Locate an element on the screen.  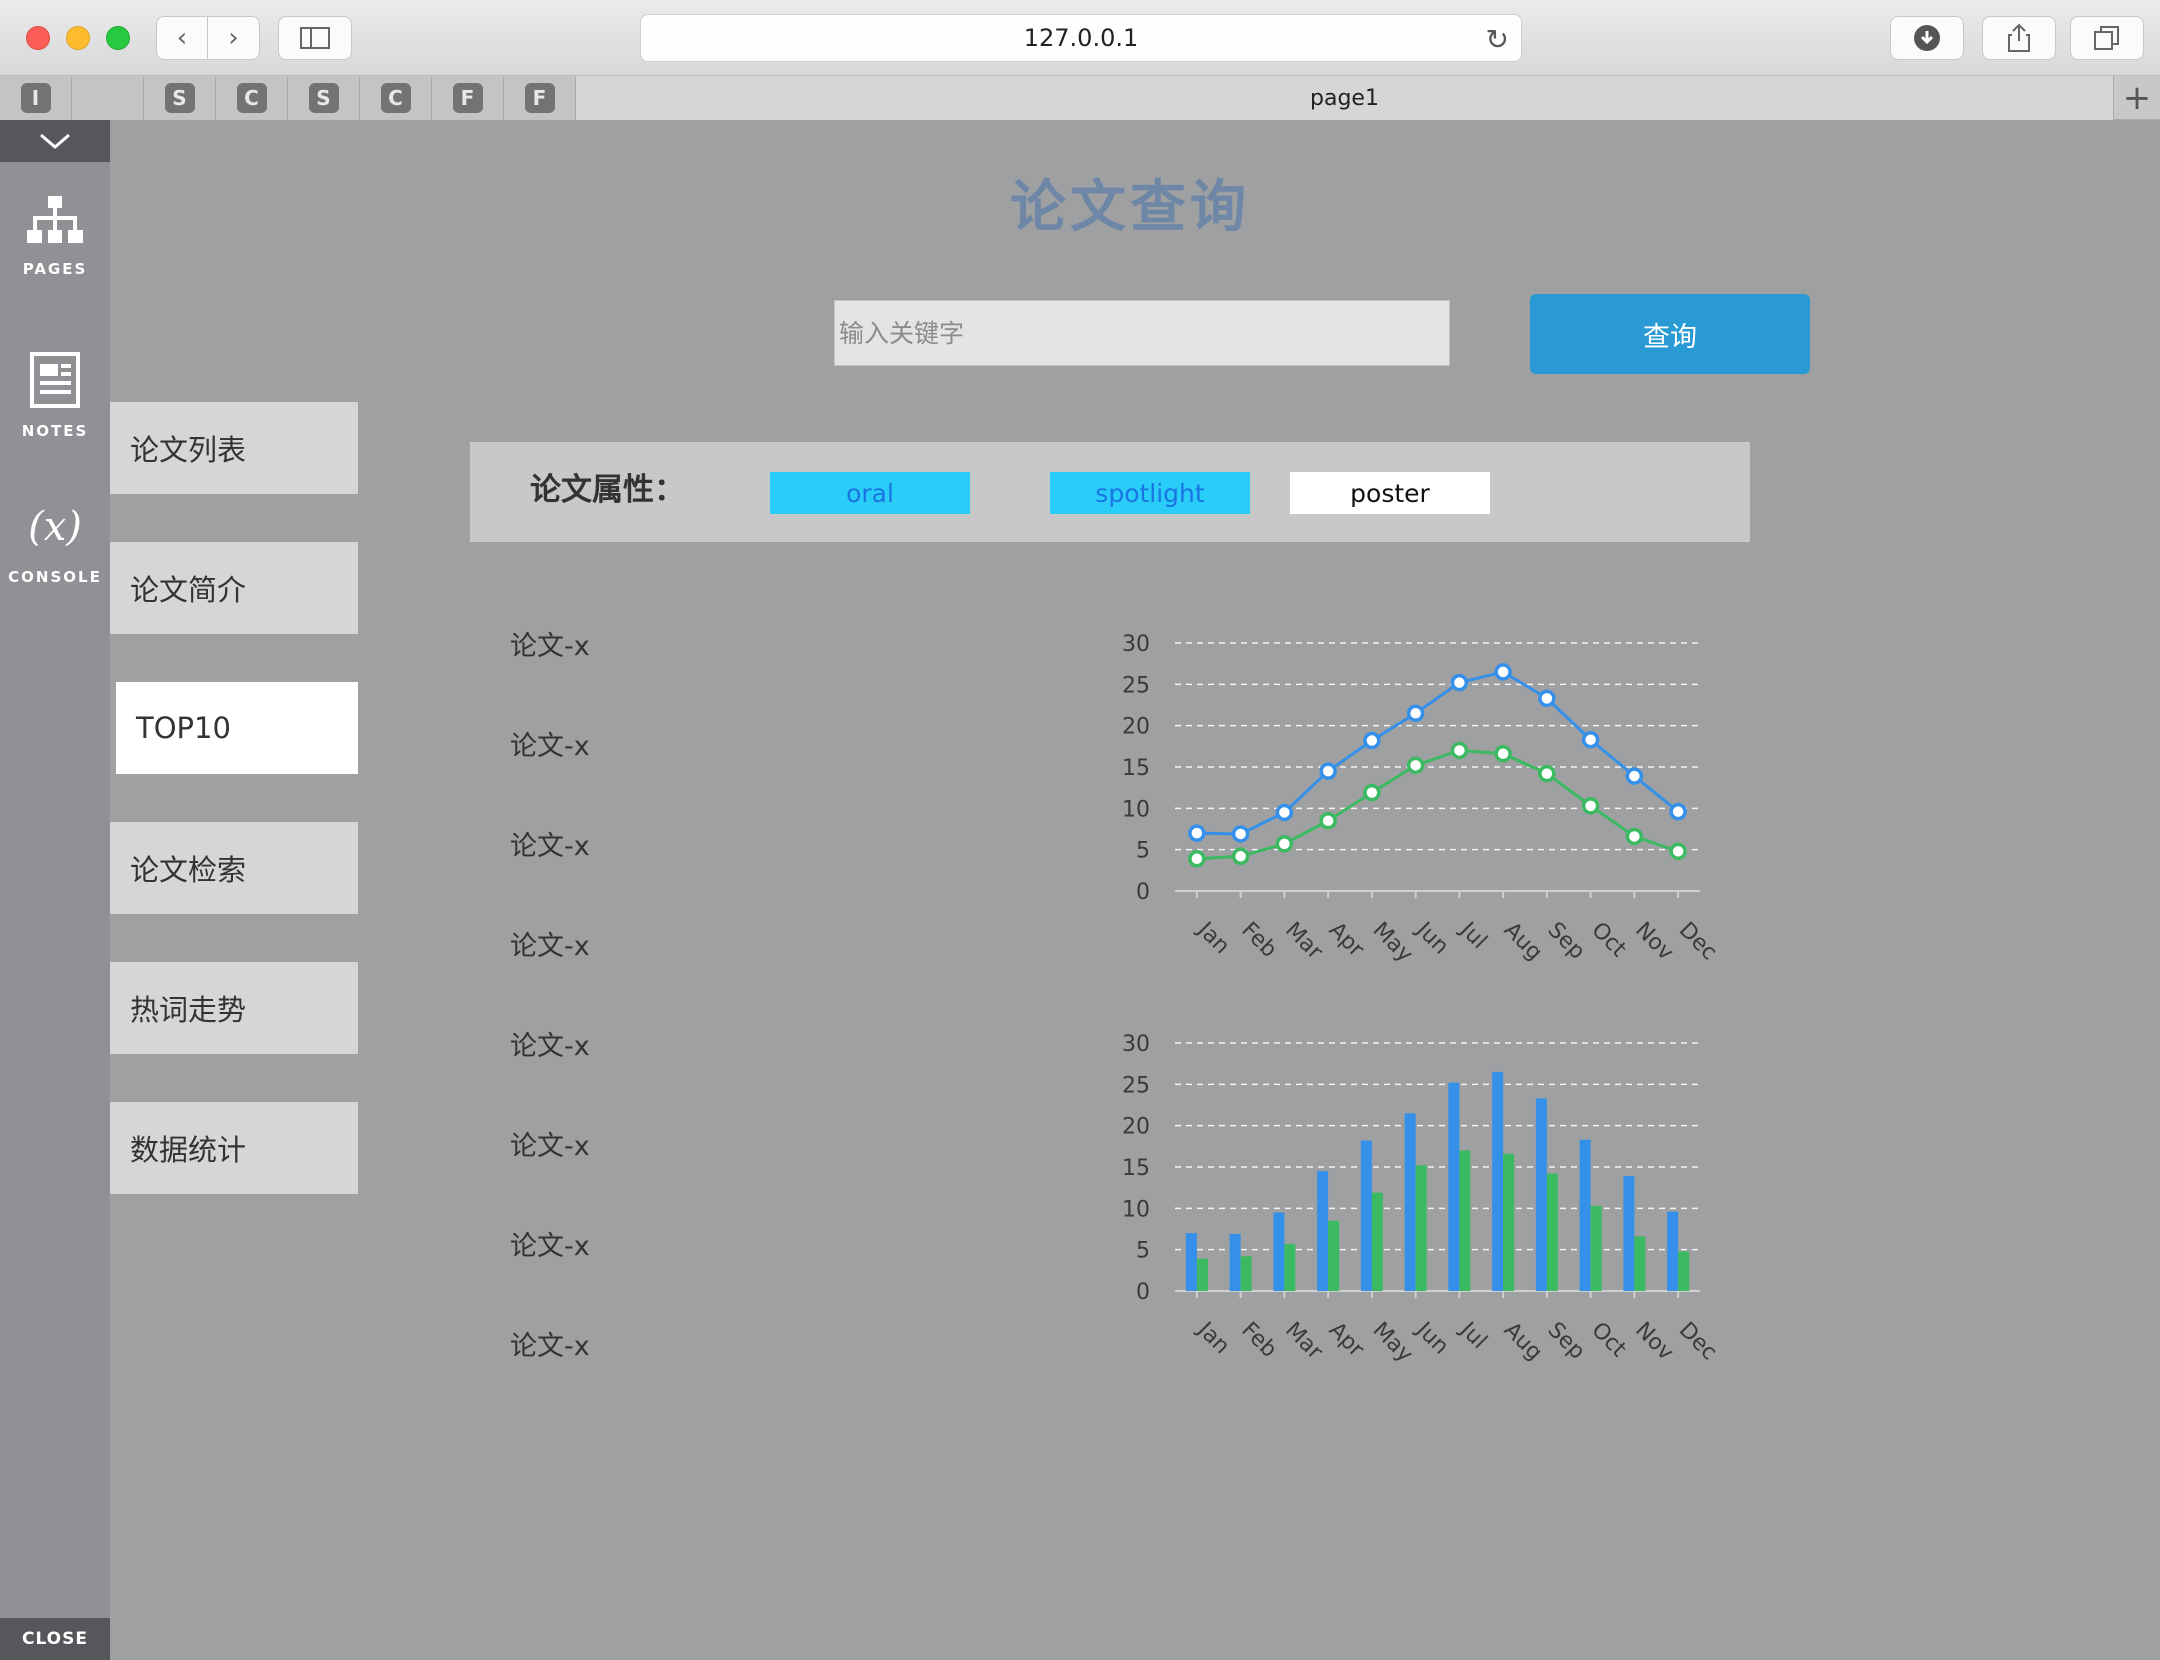
close-window-button is located at coordinates (38, 38).